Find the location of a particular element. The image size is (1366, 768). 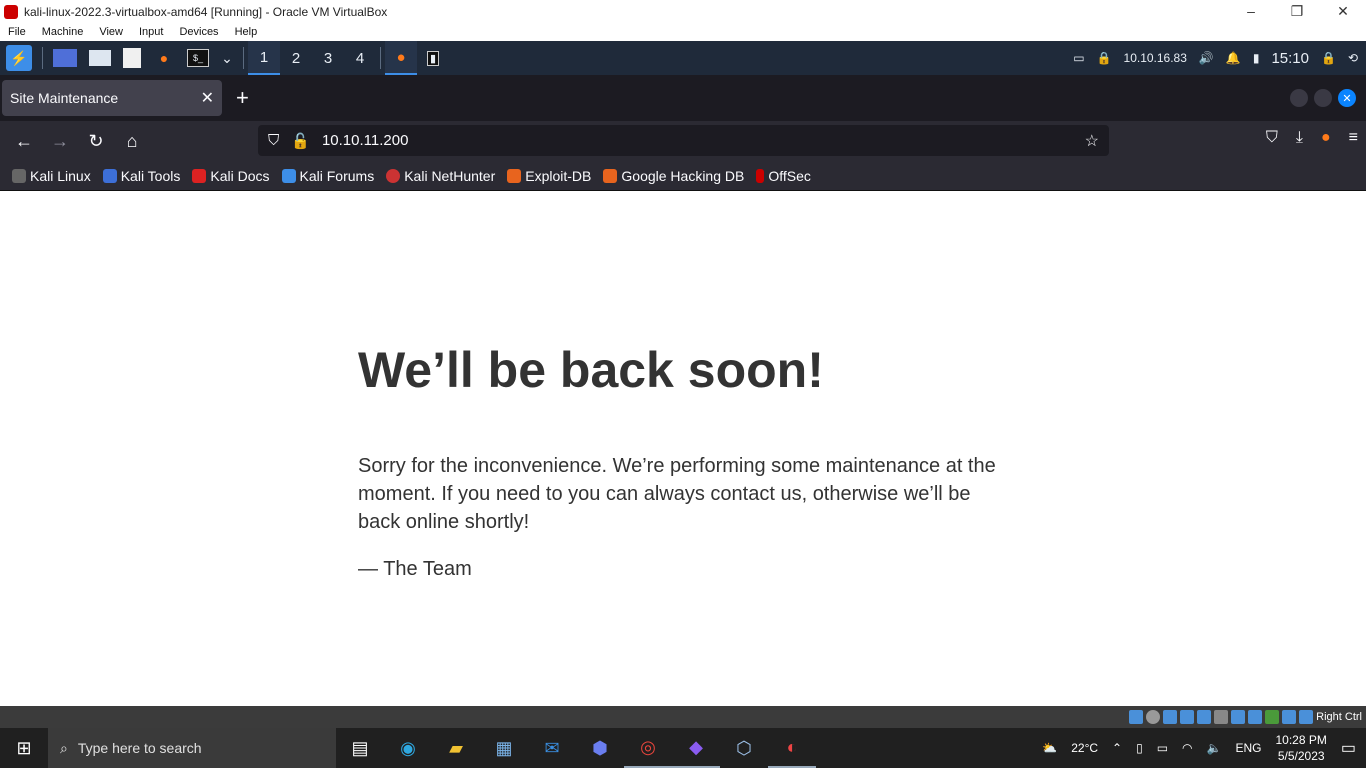

workspace-1: 1 is located at coordinates (264, 58).